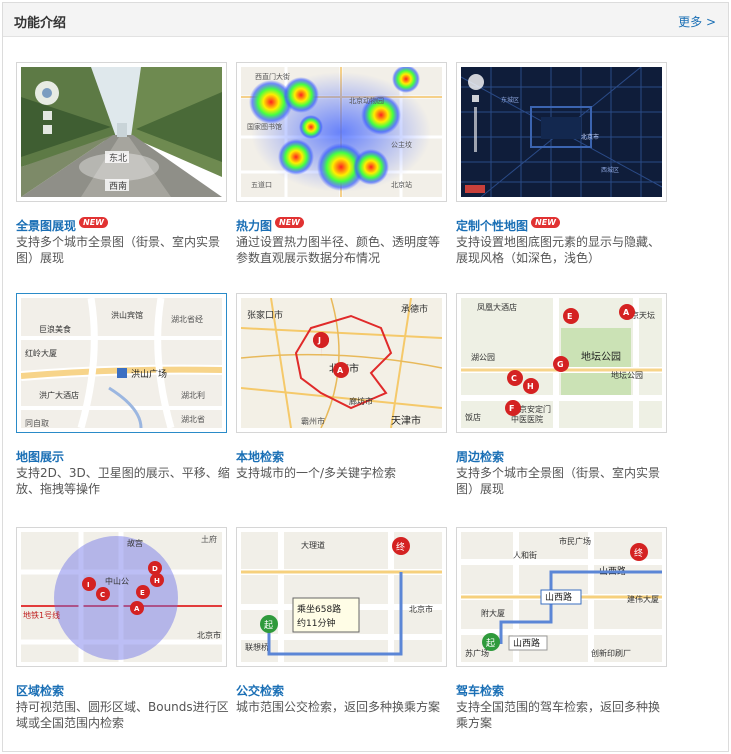  I want to click on card-description: 城市范围公交检索，返回多种换乘方案, so click(338, 707).